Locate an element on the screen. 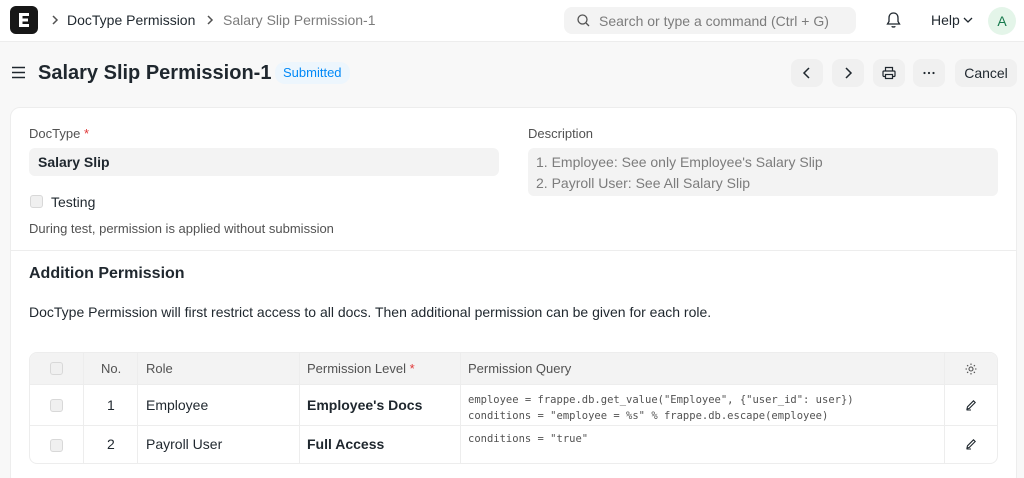 This screenshot has width=1024, height=478. cancel-button: Cancel is located at coordinates (986, 73).